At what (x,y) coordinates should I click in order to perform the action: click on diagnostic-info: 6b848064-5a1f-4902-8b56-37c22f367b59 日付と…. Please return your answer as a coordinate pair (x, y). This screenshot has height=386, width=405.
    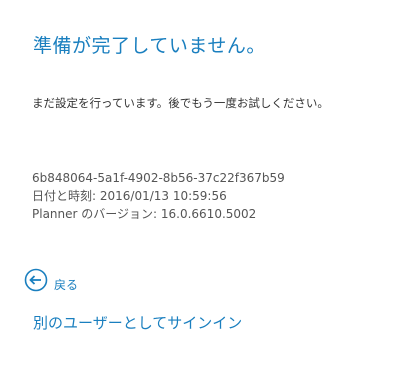
    Looking at the image, I should click on (158, 196).